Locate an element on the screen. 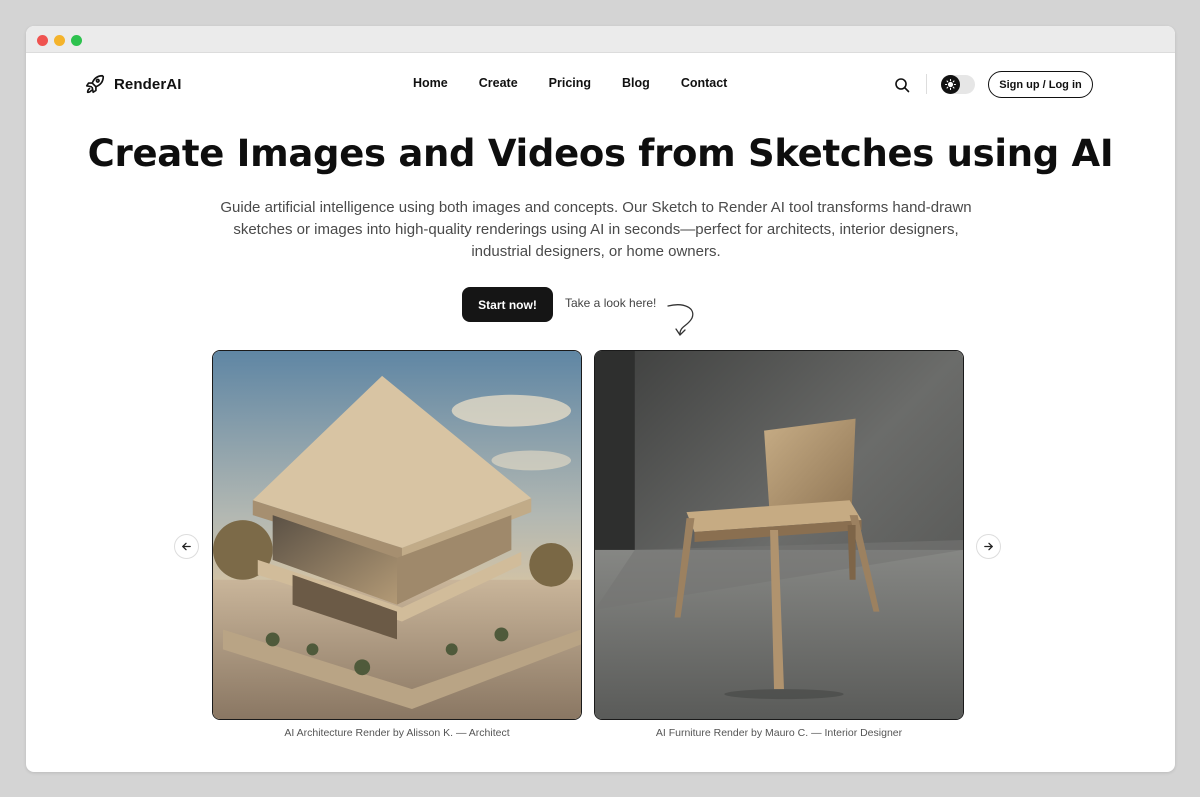  carousel-prev-button is located at coordinates (186, 546).